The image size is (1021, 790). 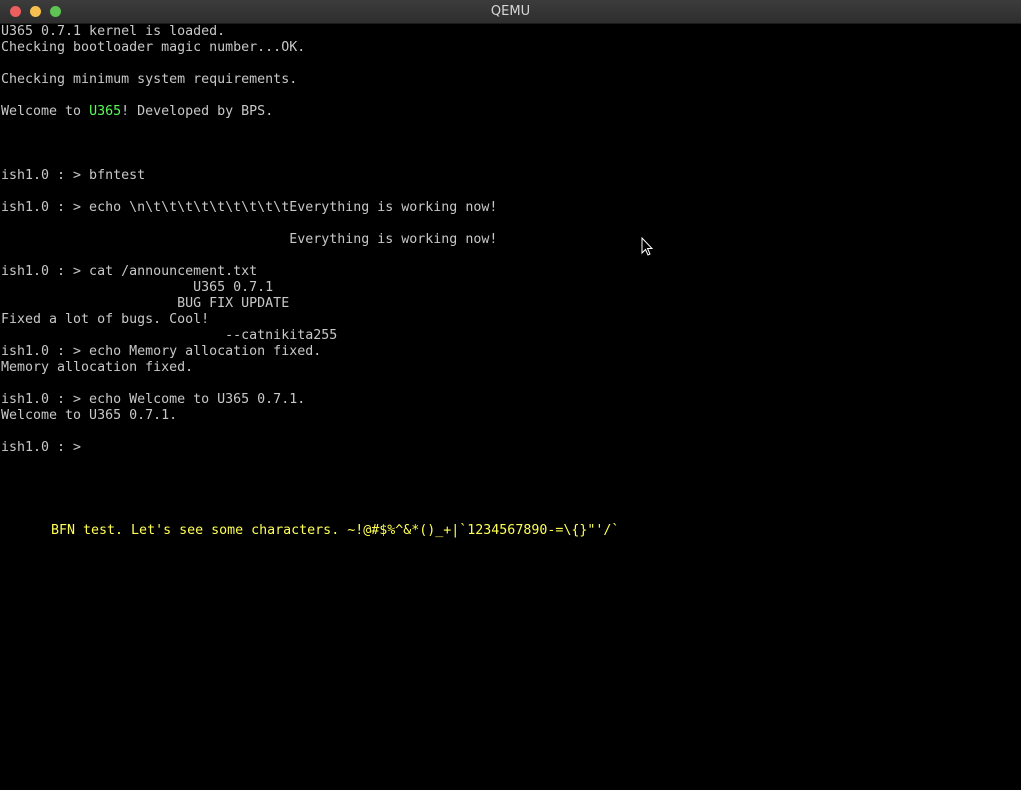 I want to click on terminal-line: Checking minimum system requirements., so click(x=149, y=79).